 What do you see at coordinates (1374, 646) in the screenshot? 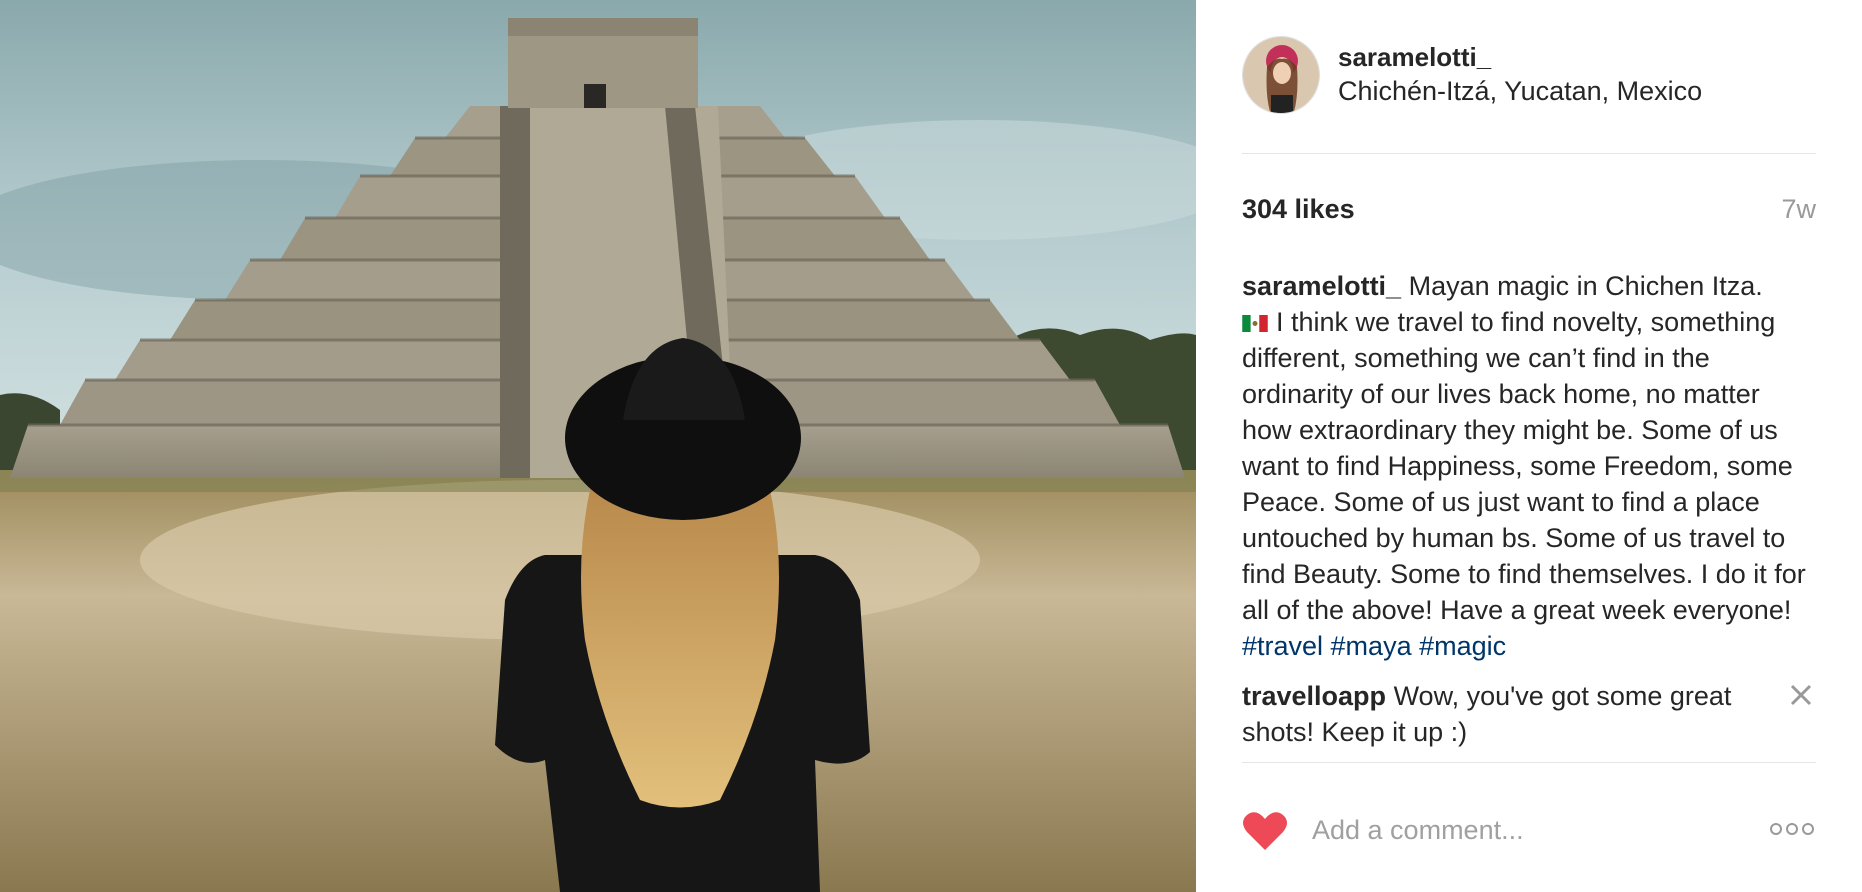
I see `caption-hashtags: #travel #maya #magic` at bounding box center [1374, 646].